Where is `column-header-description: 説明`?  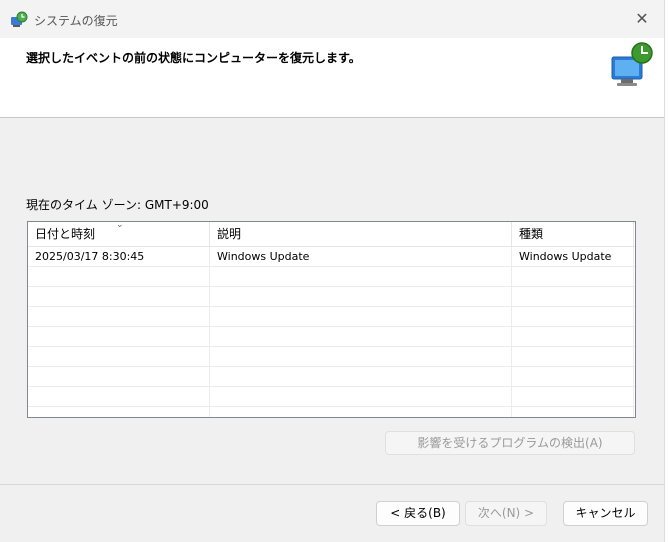 column-header-description: 説明 is located at coordinates (361, 234).